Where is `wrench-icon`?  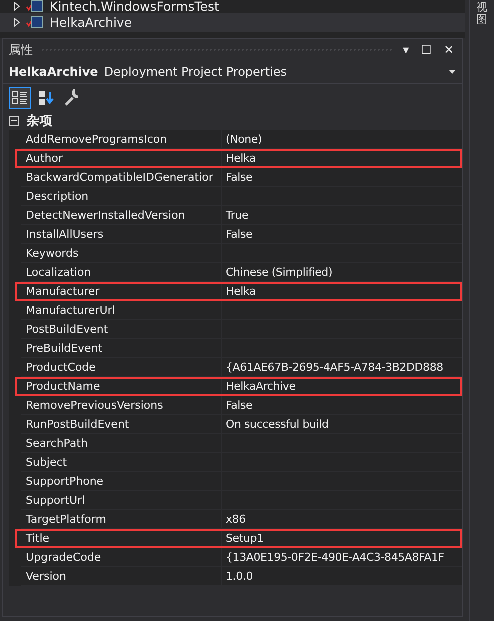 wrench-icon is located at coordinates (72, 98).